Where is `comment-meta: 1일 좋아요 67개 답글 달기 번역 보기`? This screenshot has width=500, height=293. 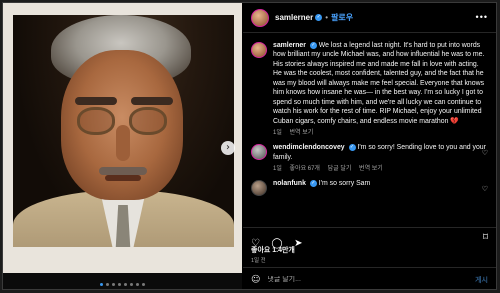 comment-meta: 1일 좋아요 67개 답글 달기 번역 보기 is located at coordinates (380, 169).